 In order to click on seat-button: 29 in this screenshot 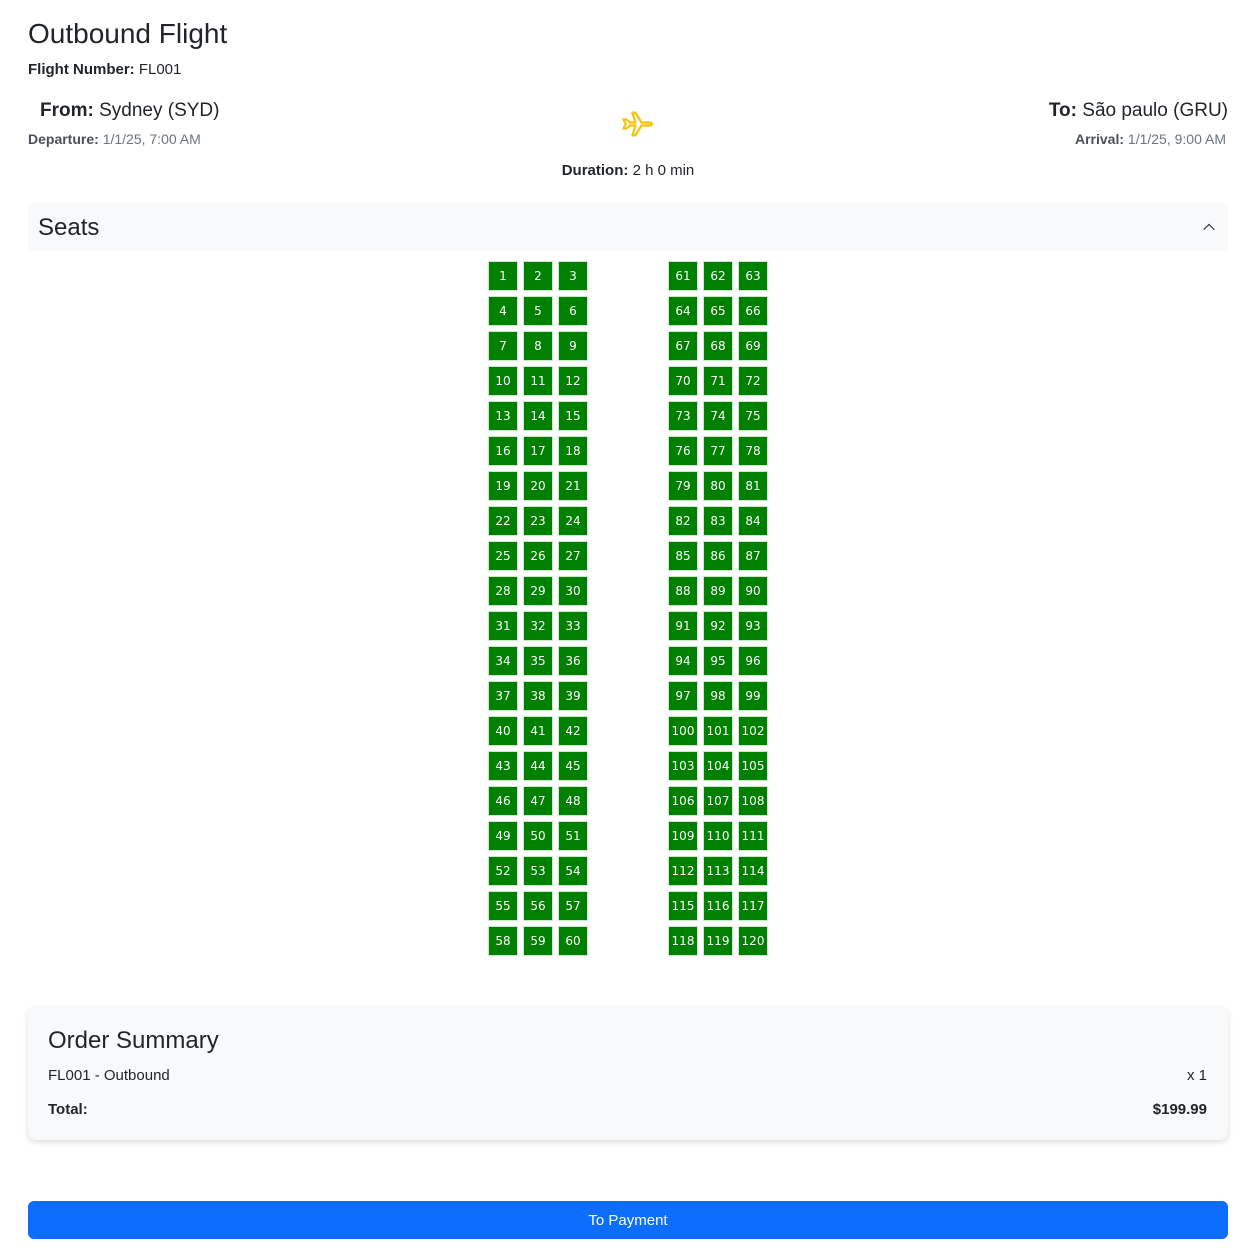, I will do `click(538, 591)`.